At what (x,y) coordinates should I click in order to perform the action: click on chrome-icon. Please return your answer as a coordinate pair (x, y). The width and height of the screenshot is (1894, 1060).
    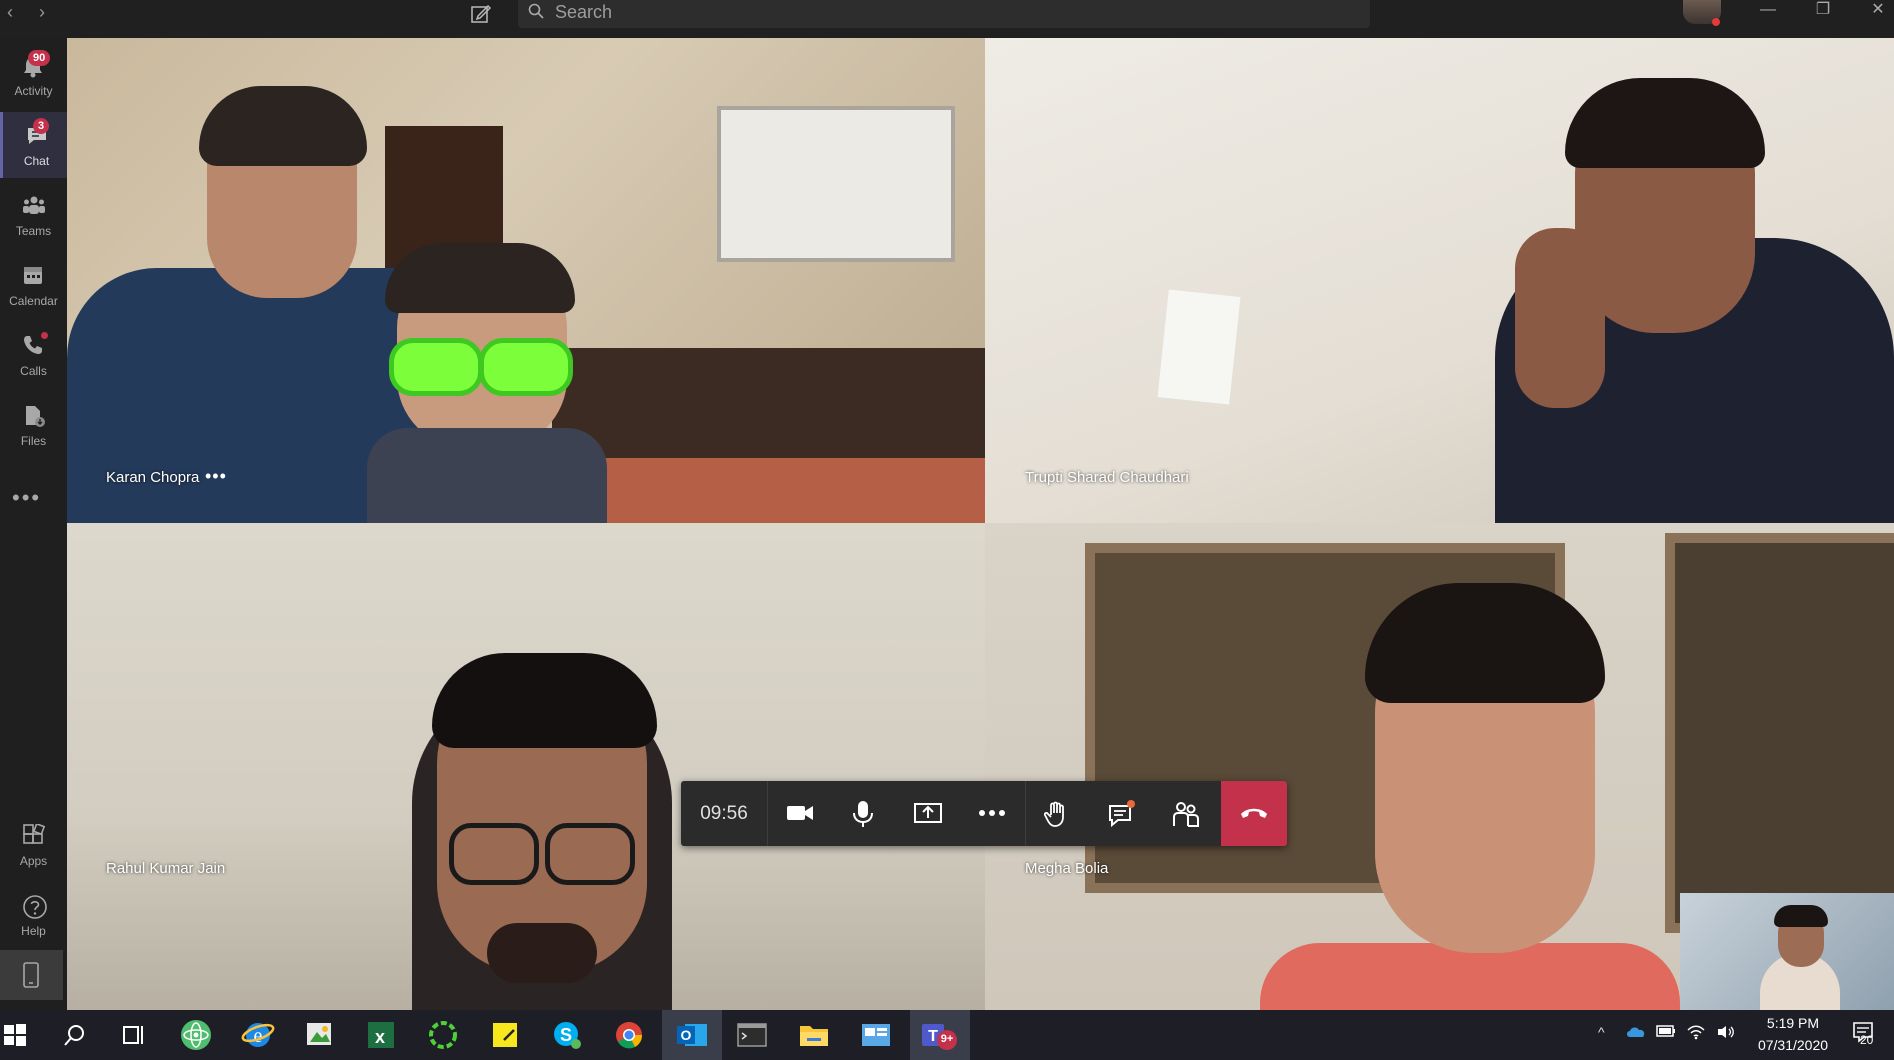
    Looking at the image, I should click on (629, 1035).